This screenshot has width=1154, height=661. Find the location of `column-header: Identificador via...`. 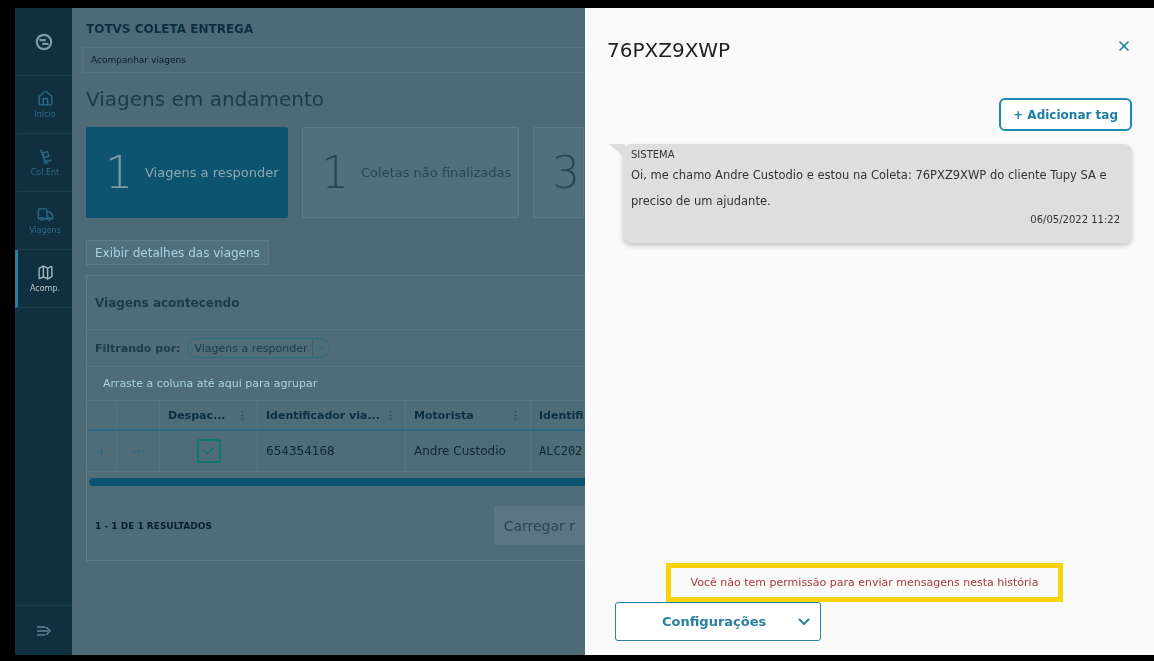

column-header: Identificador via... is located at coordinates (323, 415).